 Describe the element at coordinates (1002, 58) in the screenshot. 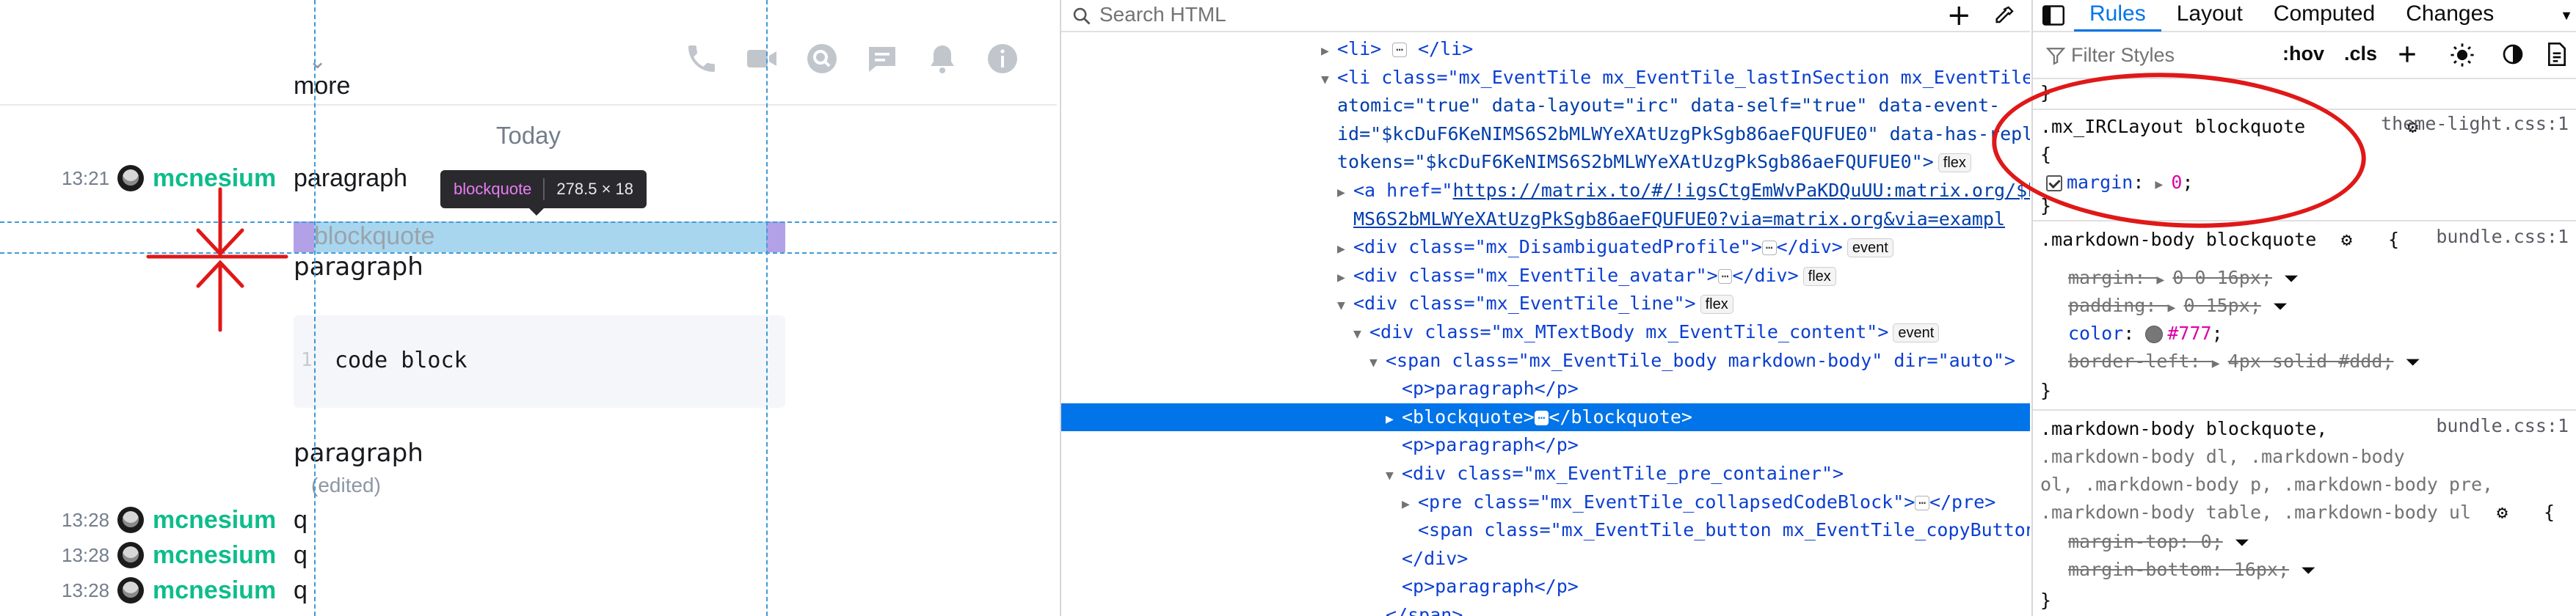

I see `info-icon` at that location.